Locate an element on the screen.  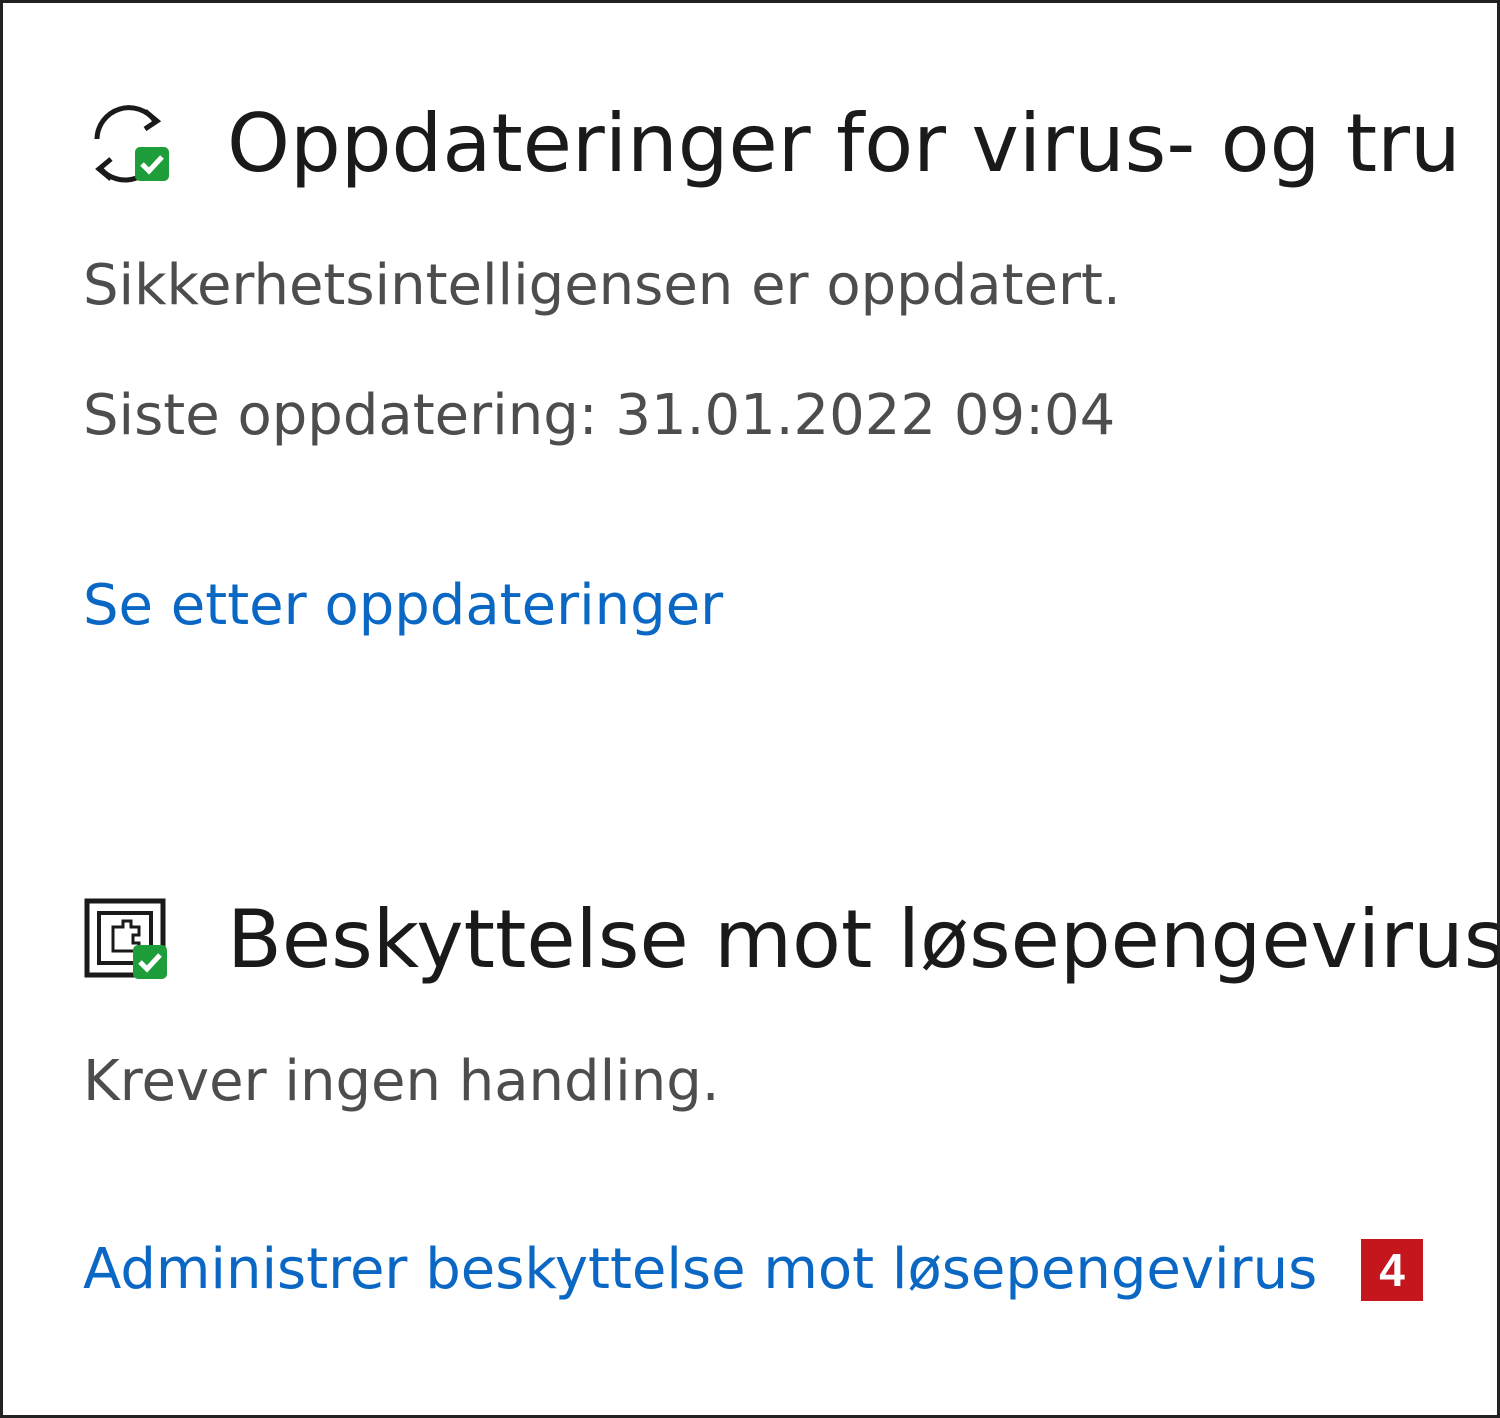
ransomware-title: Beskyttelse mot løsepengevirus is located at coordinates (863, 939).